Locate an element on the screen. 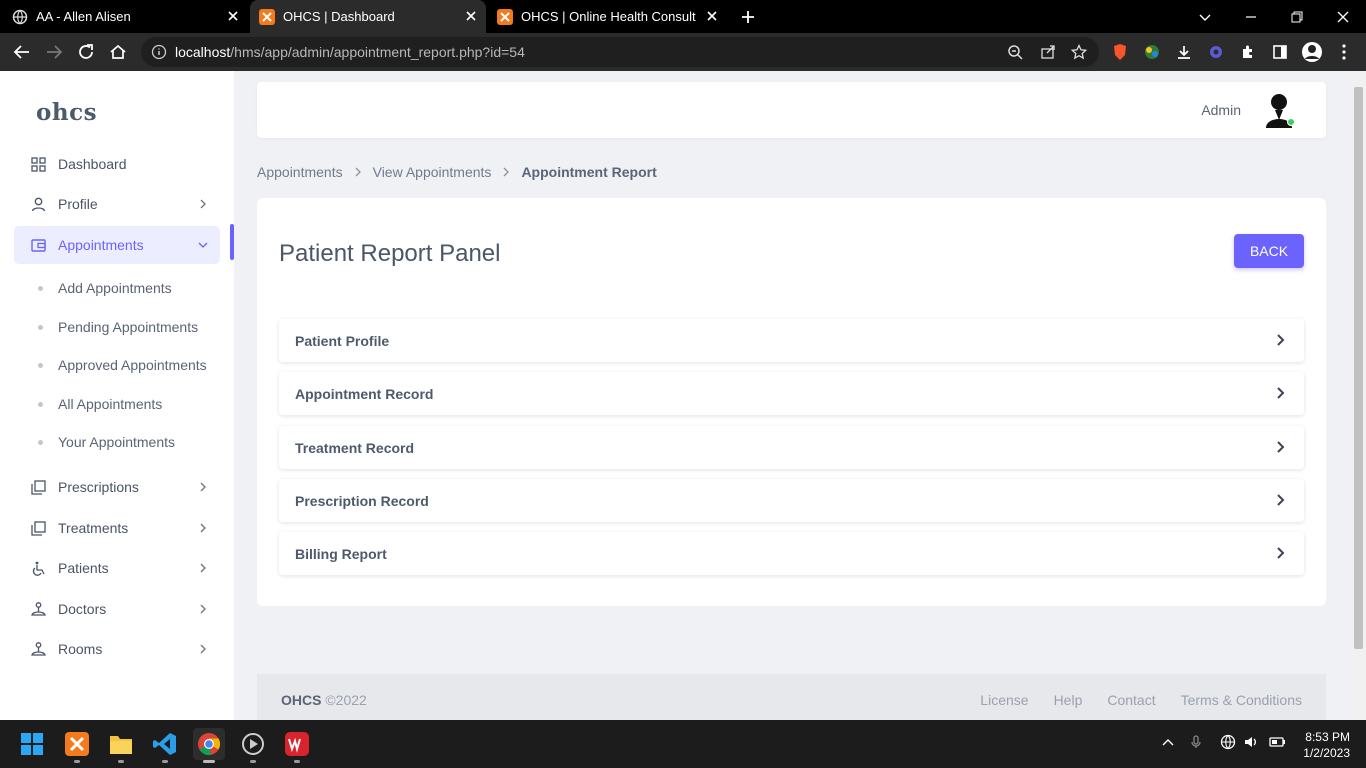  puzzle-extensions-icon is located at coordinates (1248, 52).